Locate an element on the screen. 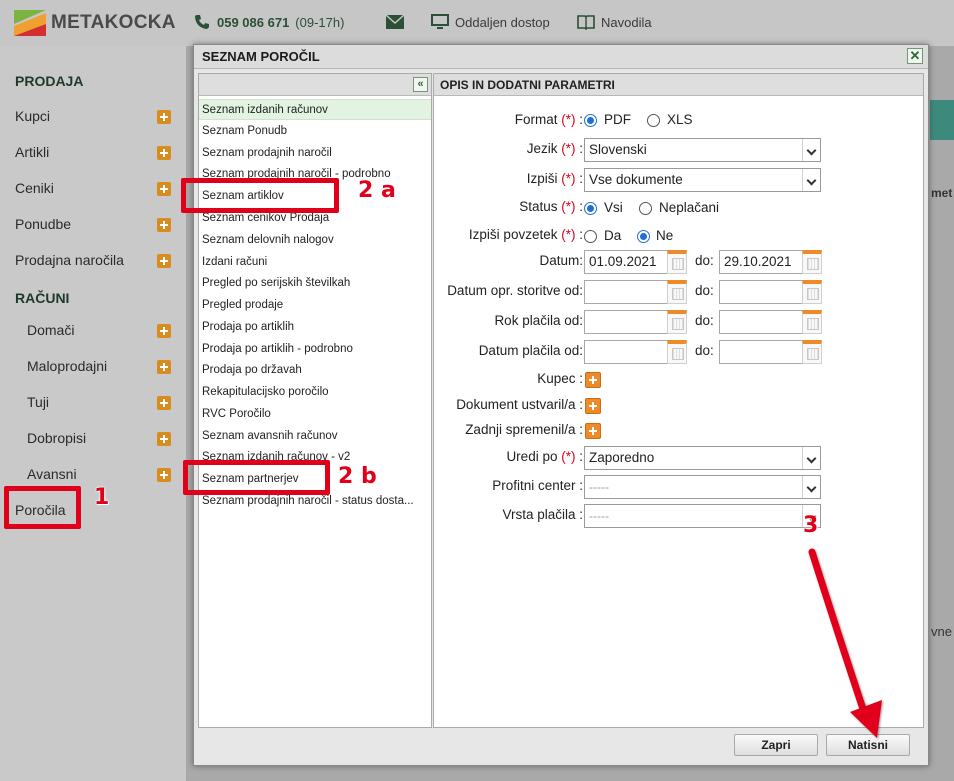 This screenshot has width=954, height=781. arrow-head is located at coordinates (866, 719).